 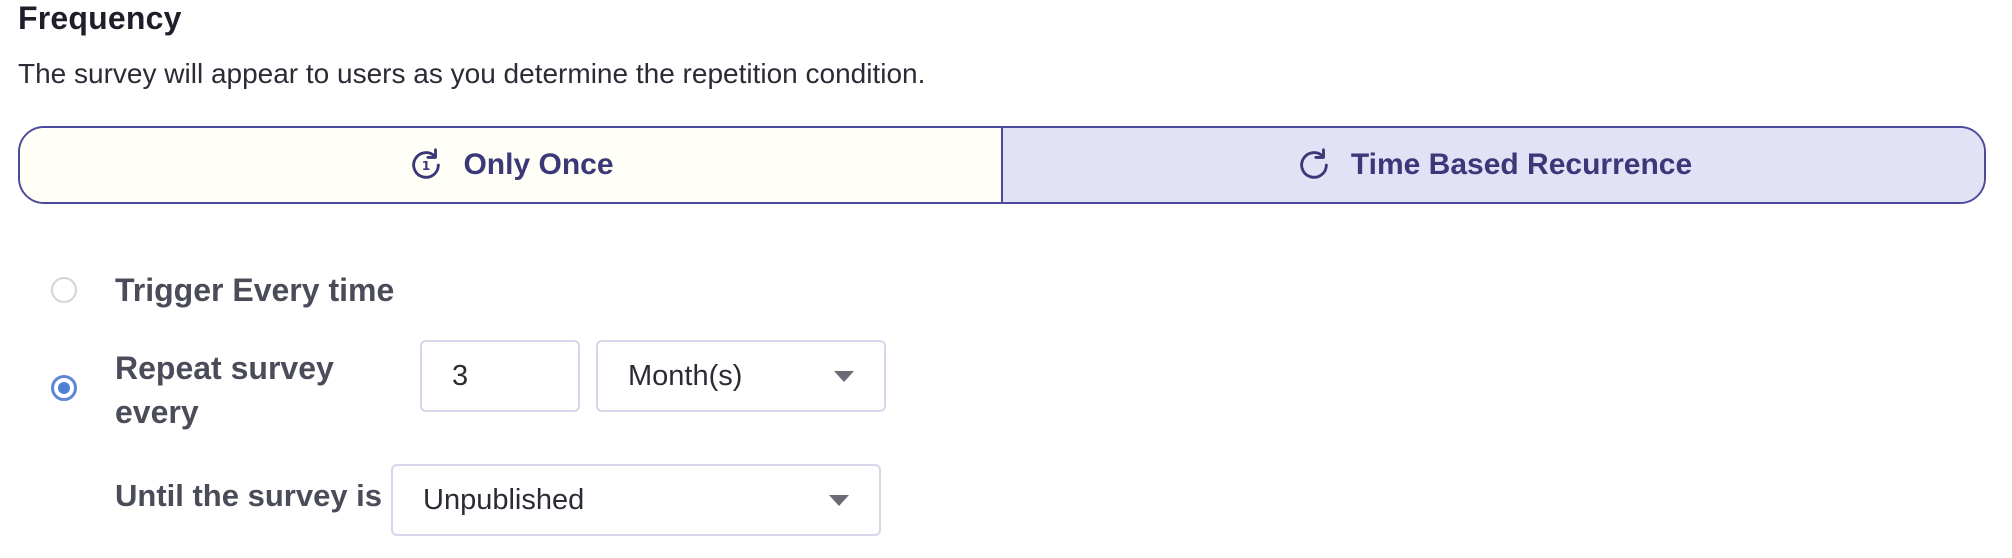 What do you see at coordinates (1521, 164) in the screenshot?
I see `tab-time-based-recurrence-label: Time Based Recurrence` at bounding box center [1521, 164].